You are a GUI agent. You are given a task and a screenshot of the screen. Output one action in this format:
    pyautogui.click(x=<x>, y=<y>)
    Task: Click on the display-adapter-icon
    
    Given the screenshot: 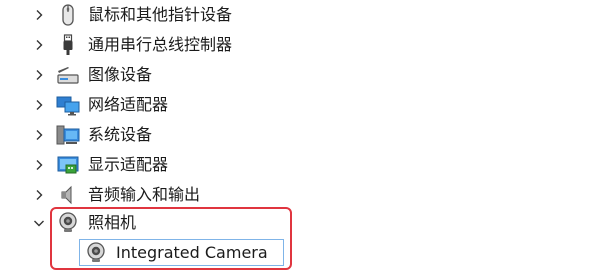 What is the action you would take?
    pyautogui.click(x=68, y=165)
    